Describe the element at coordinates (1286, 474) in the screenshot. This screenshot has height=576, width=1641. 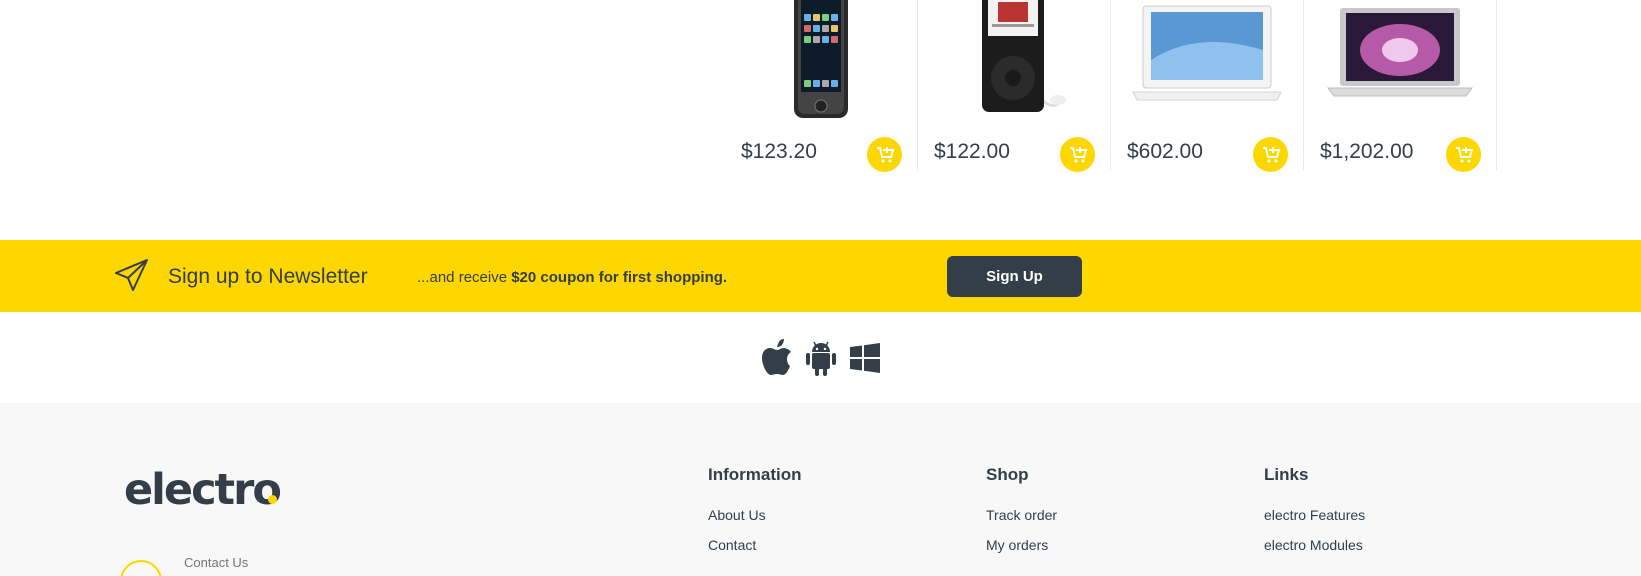
I see `footer-column-title: Links` at that location.